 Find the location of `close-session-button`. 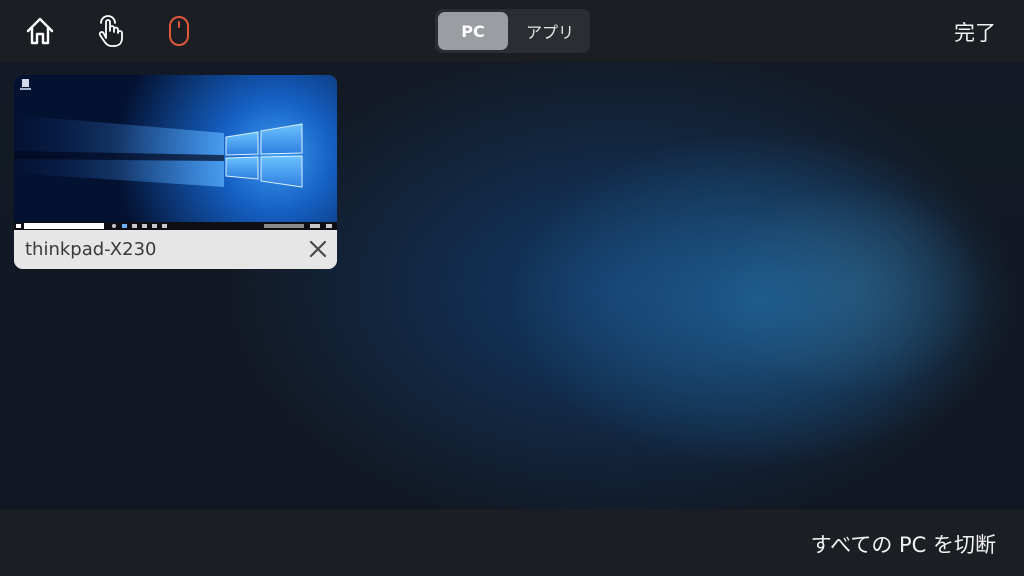

close-session-button is located at coordinates (318, 249).